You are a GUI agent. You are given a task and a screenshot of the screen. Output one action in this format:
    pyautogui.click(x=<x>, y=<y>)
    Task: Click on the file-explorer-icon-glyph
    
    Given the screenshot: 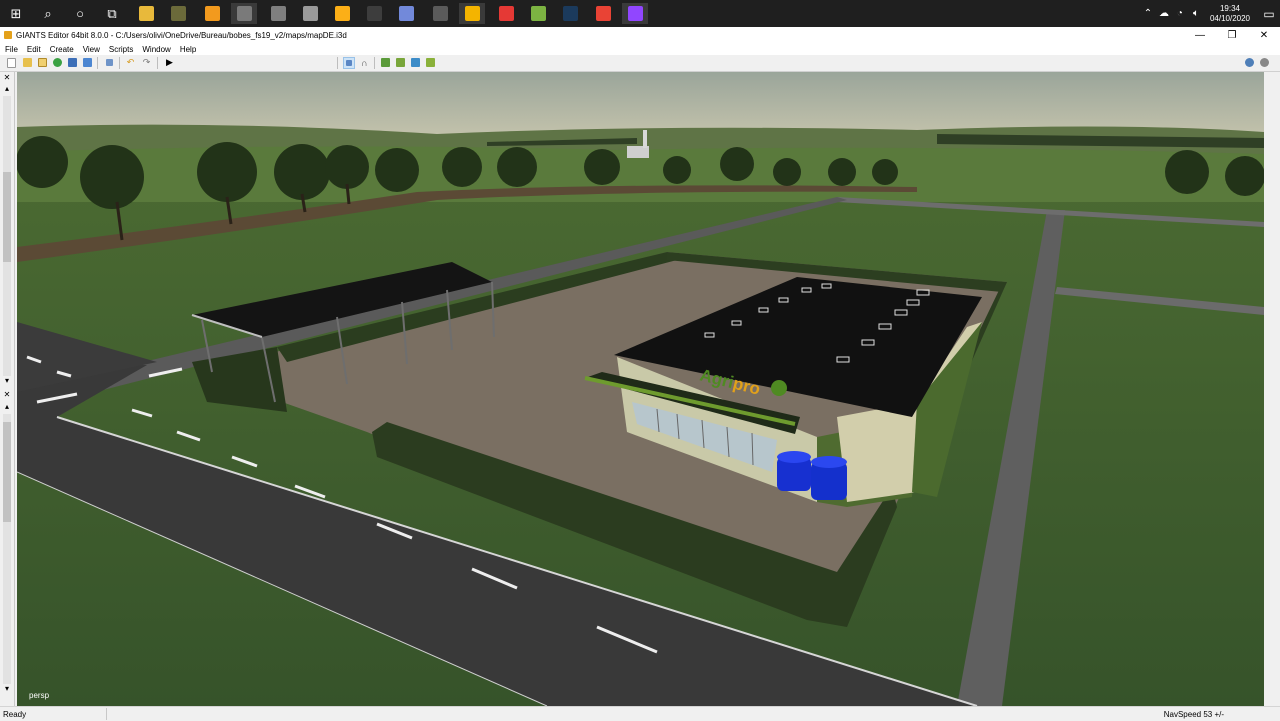 What is the action you would take?
    pyautogui.click(x=146, y=13)
    